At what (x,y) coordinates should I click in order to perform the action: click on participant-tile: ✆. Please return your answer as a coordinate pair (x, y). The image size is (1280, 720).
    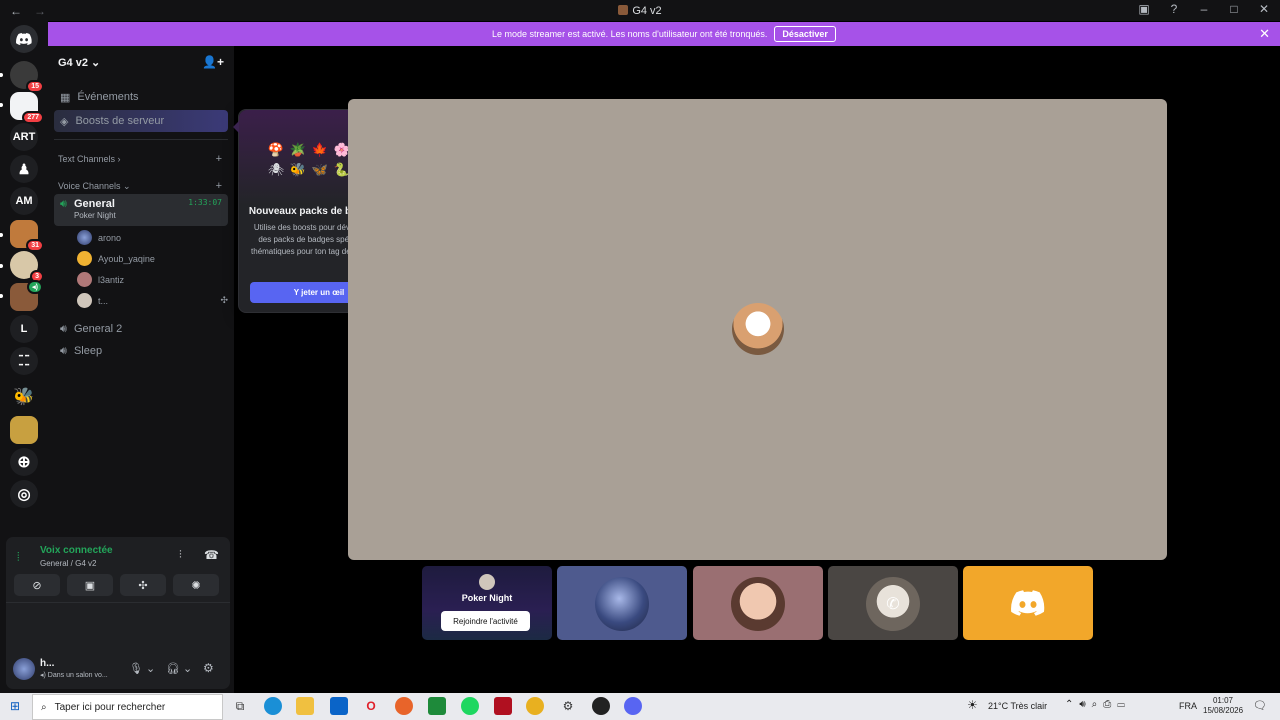
    Looking at the image, I should click on (893, 603).